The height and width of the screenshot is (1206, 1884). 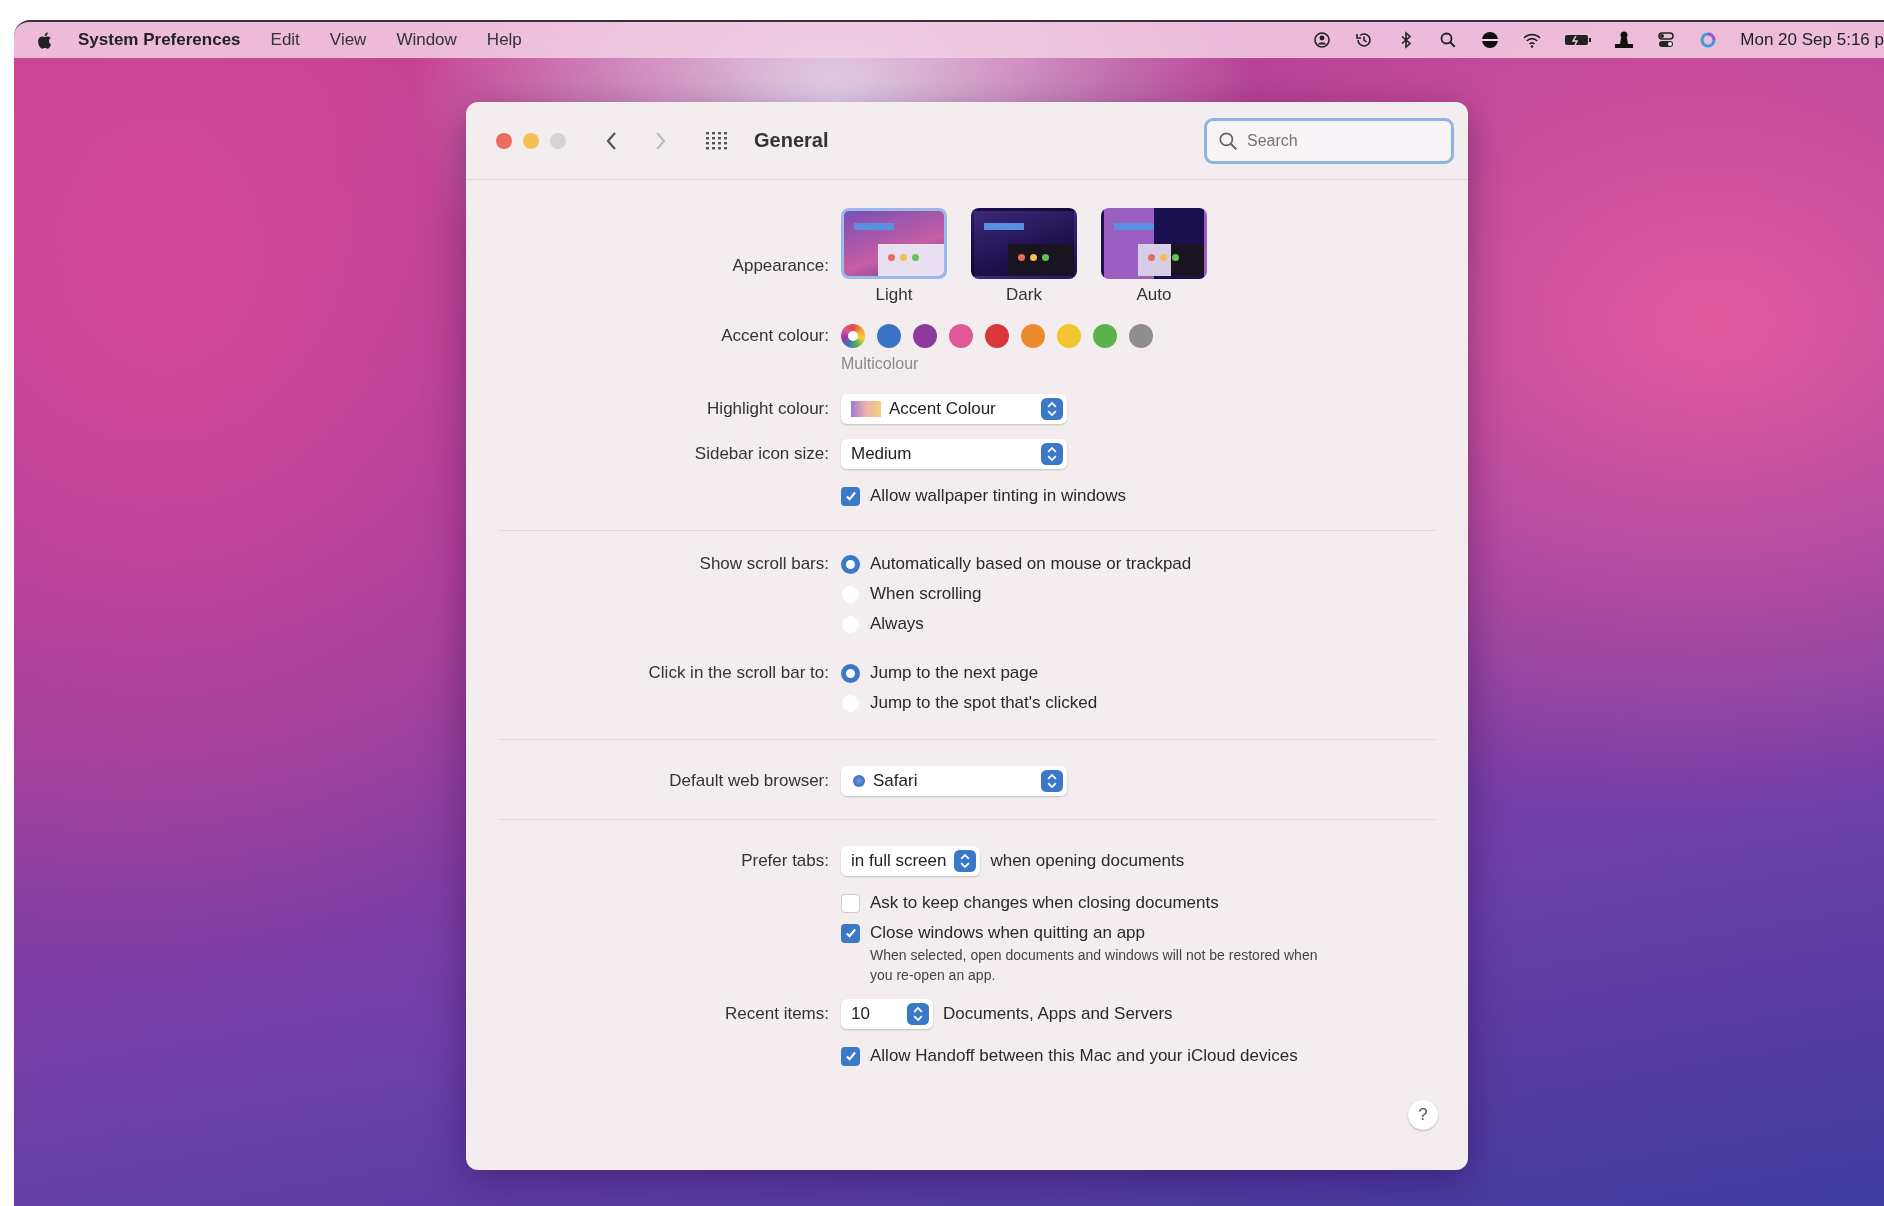 What do you see at coordinates (1322, 40) in the screenshot?
I see `person-circle-icon` at bounding box center [1322, 40].